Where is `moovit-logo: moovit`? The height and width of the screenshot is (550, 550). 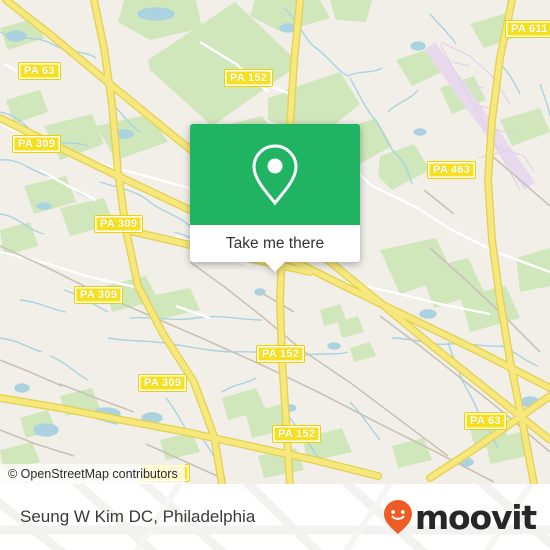
moovit-logo: moovit is located at coordinates (460, 517).